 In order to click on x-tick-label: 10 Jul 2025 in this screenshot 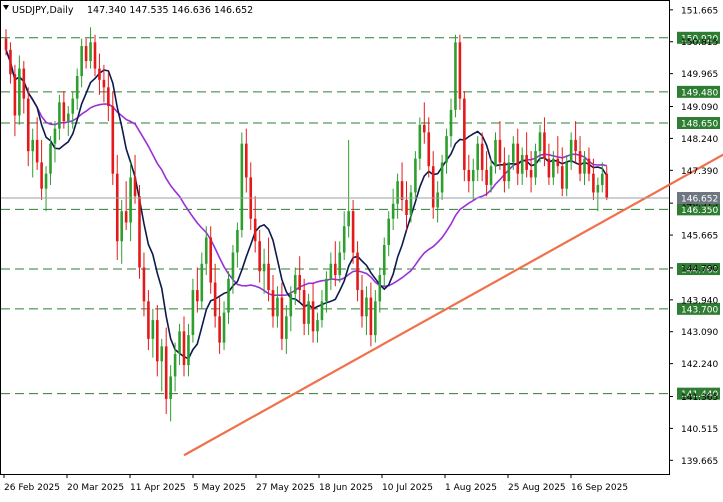, I will do `click(407, 488)`.